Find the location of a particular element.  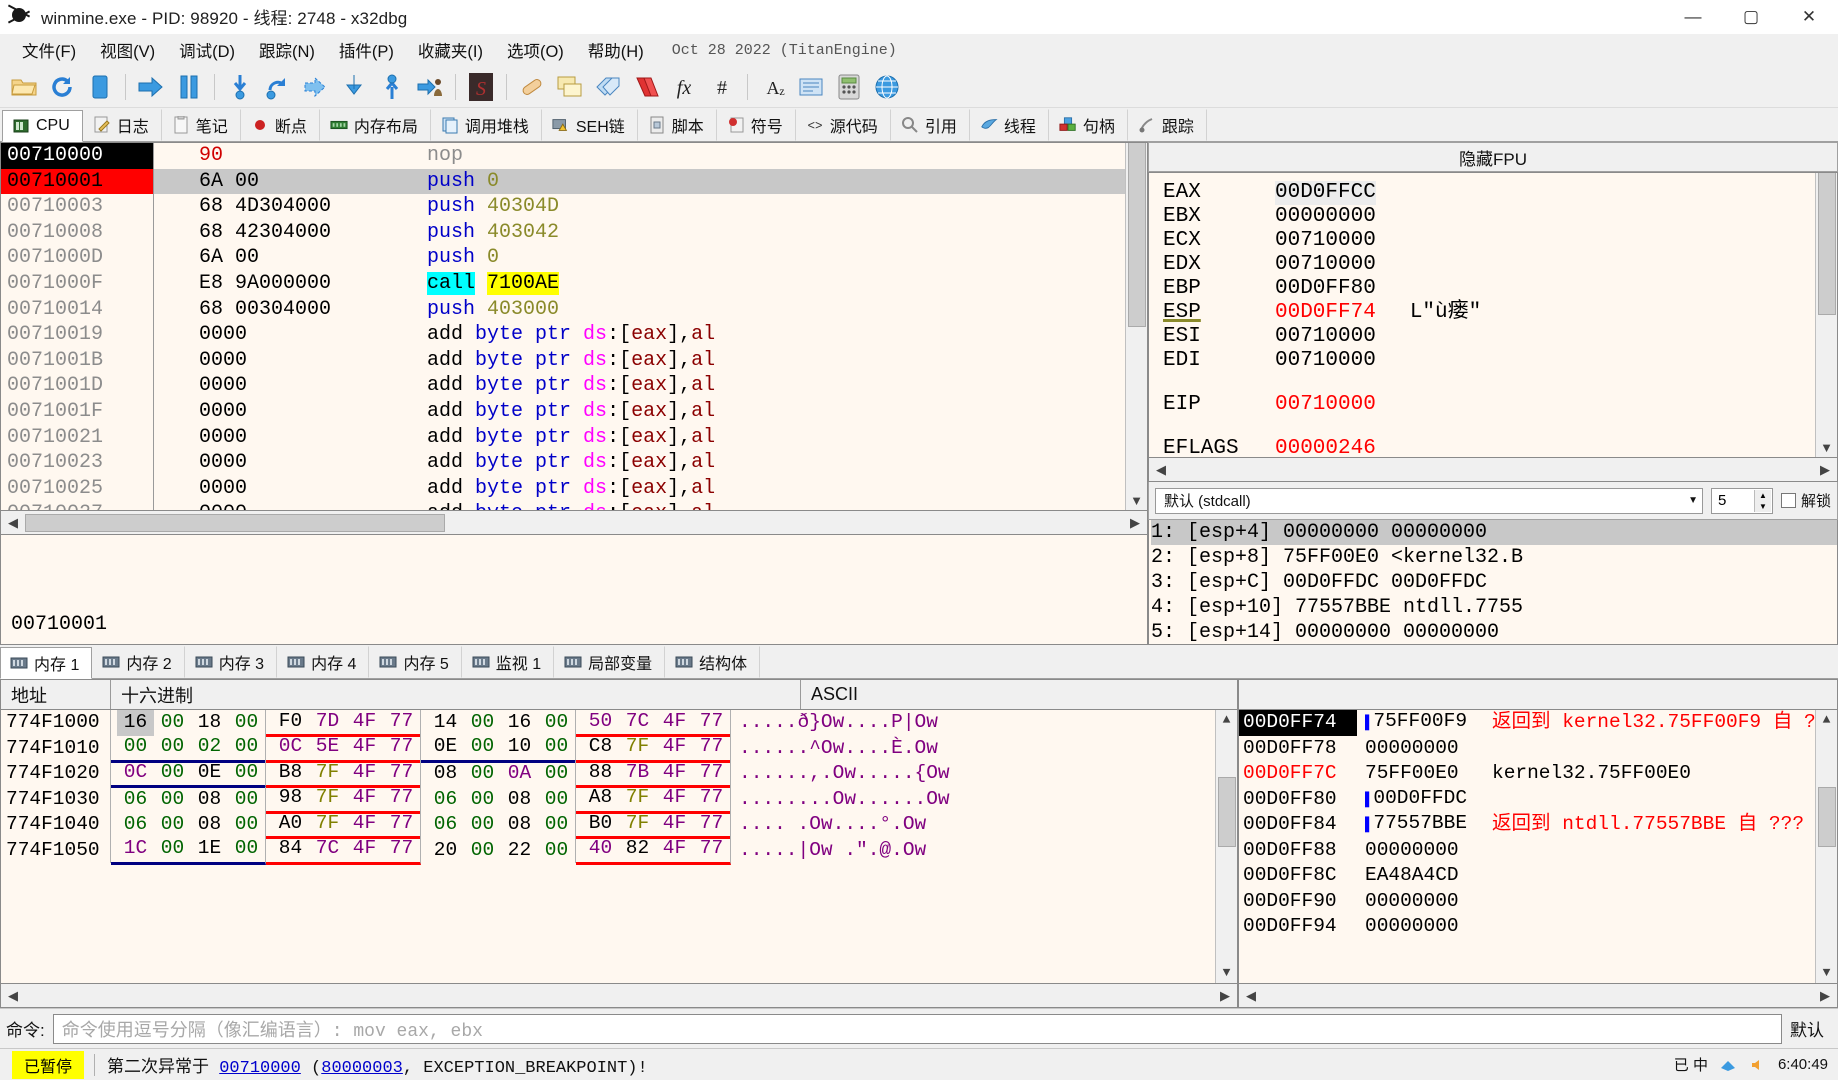

dump-address: 774F1000 is located at coordinates (56, 723).